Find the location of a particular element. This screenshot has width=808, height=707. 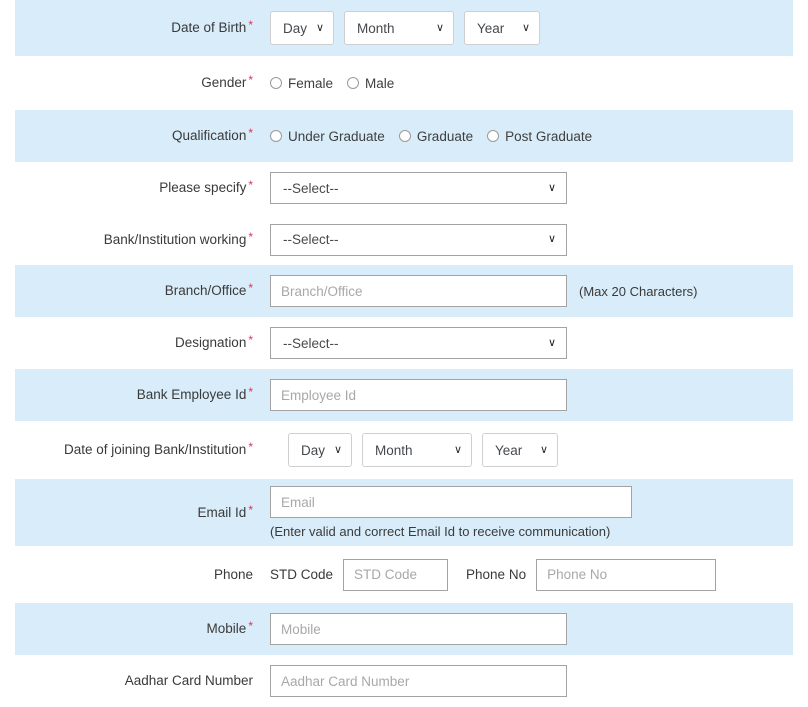

label-text: Date of joining Bank/Institution is located at coordinates (155, 450).